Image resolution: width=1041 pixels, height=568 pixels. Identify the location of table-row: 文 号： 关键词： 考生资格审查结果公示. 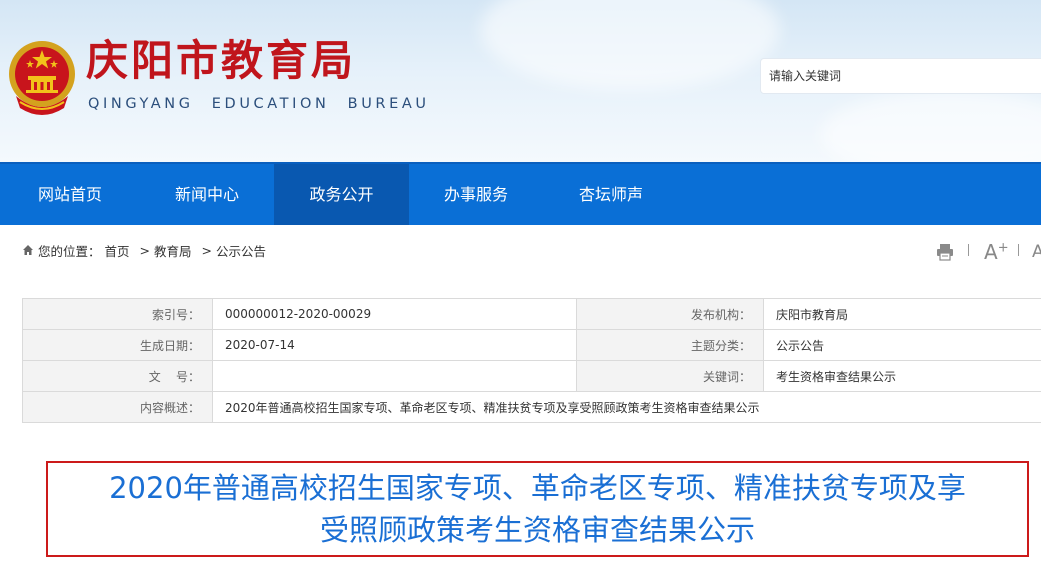
(531, 376).